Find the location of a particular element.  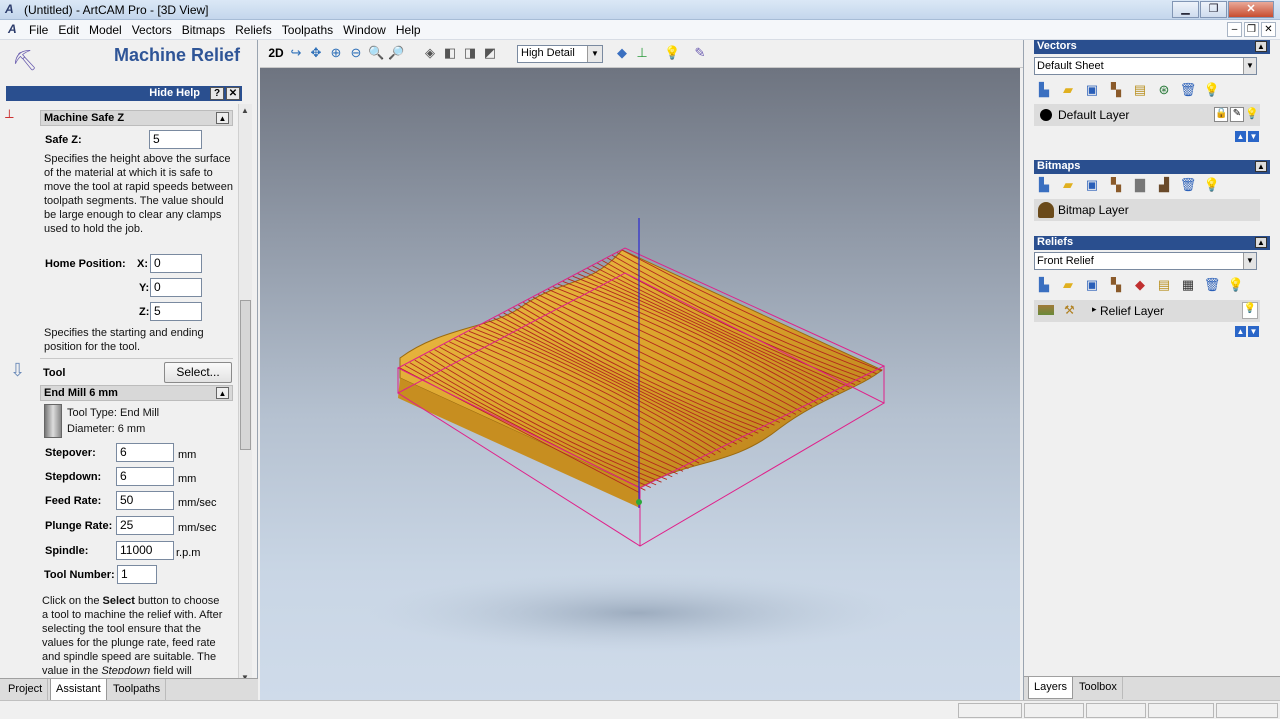

document-icon: A is located at coordinates (12, 29).